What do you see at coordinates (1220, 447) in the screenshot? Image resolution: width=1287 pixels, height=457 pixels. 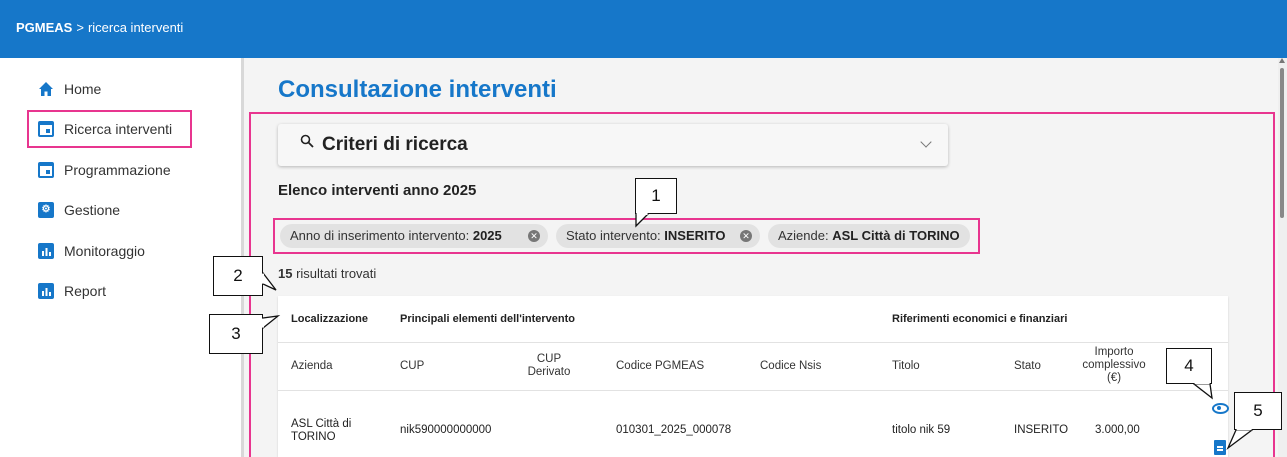 I see `document-icon` at bounding box center [1220, 447].